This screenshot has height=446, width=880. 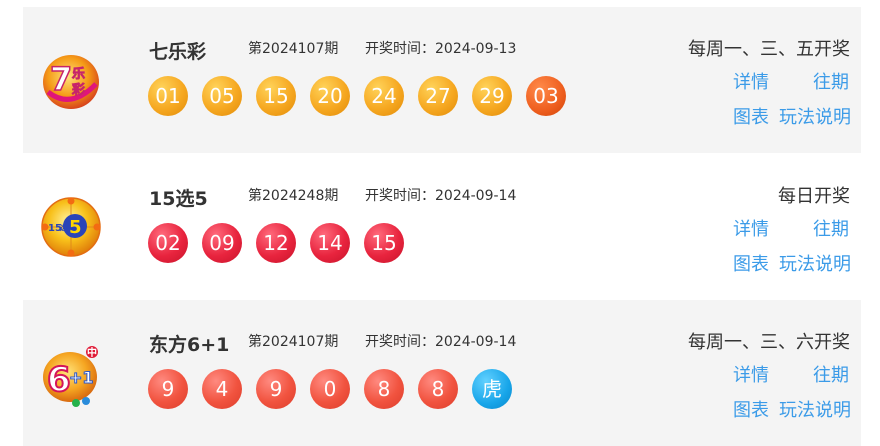 What do you see at coordinates (814, 196) in the screenshot?
I see `draw-schedule: 每日开奖` at bounding box center [814, 196].